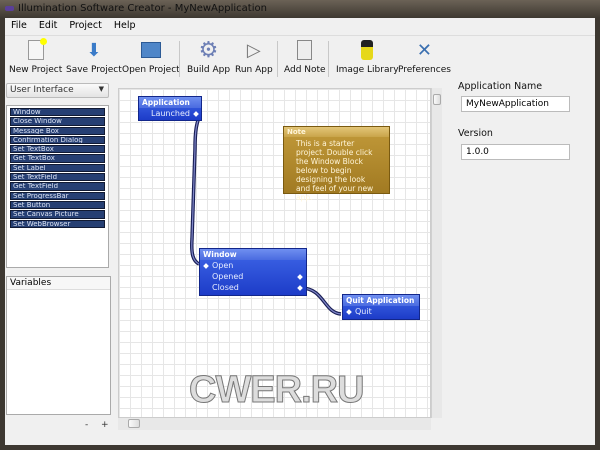 The height and width of the screenshot is (450, 600). What do you see at coordinates (209, 70) in the screenshot?
I see `build-app-label: Build App` at bounding box center [209, 70].